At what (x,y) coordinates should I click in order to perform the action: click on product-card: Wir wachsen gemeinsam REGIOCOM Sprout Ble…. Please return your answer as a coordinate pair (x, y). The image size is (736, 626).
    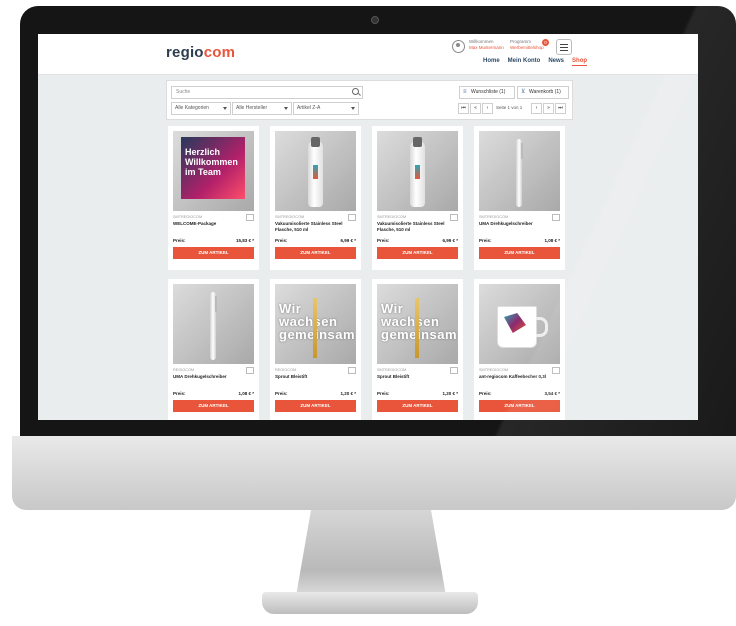
    Looking at the image, I should click on (315, 349).